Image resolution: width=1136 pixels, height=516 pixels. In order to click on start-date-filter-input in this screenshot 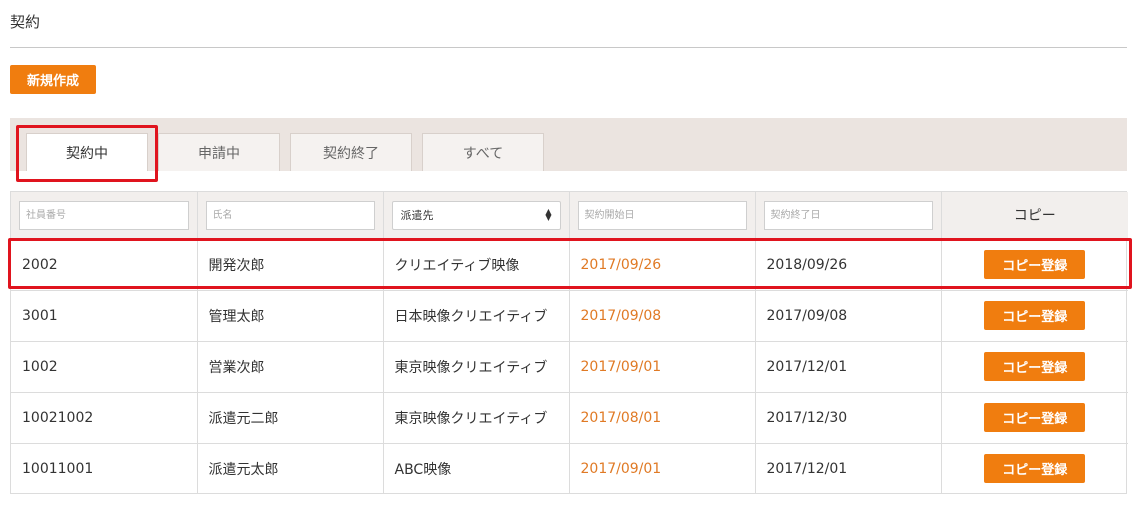, I will do `click(662, 215)`.